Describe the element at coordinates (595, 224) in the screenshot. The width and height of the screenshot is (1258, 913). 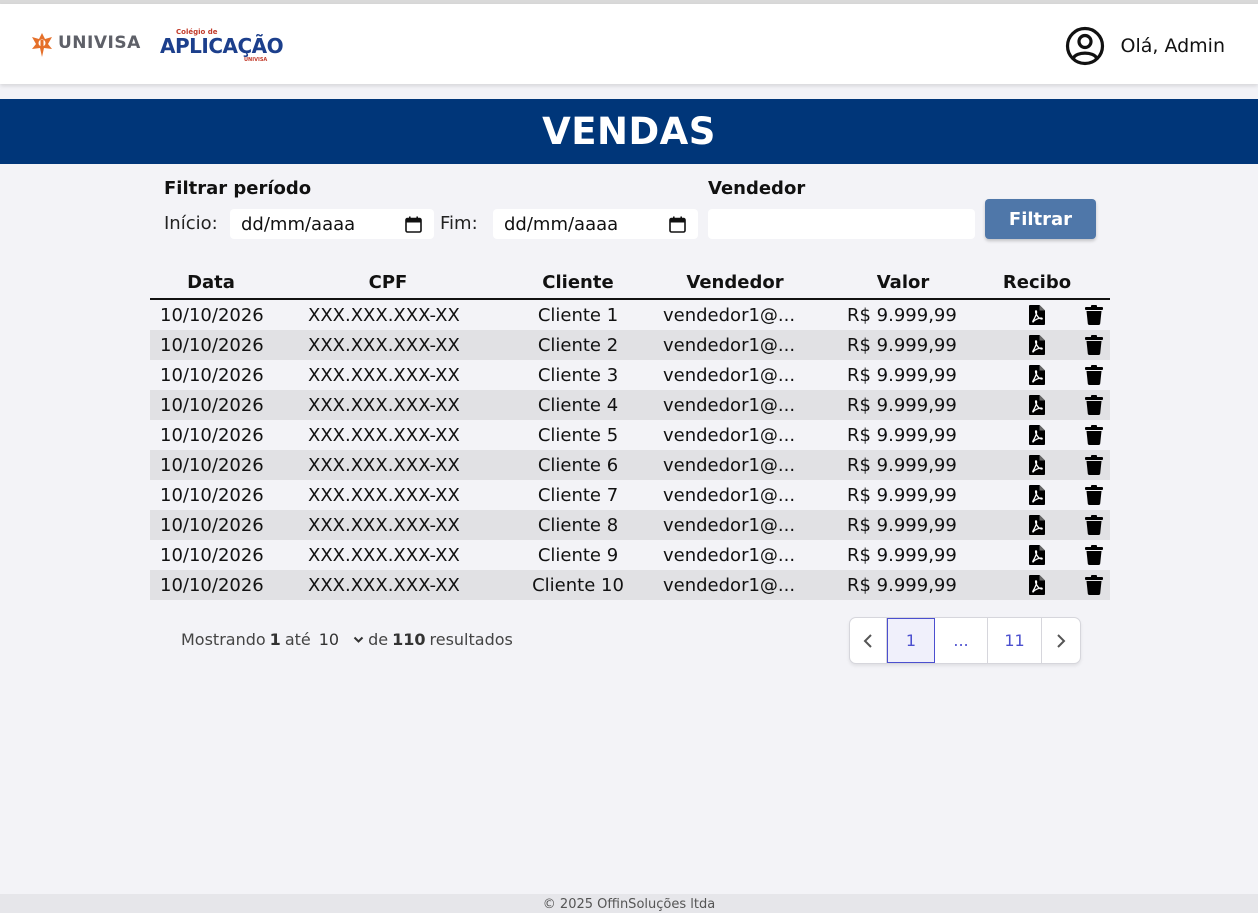
I see `end-date-input: dd/mm/aaaa` at that location.